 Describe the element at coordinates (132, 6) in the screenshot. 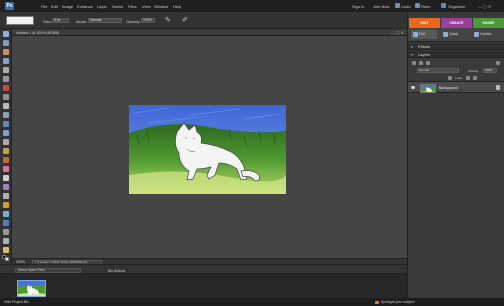

I see `menu-filter: Filter` at that location.